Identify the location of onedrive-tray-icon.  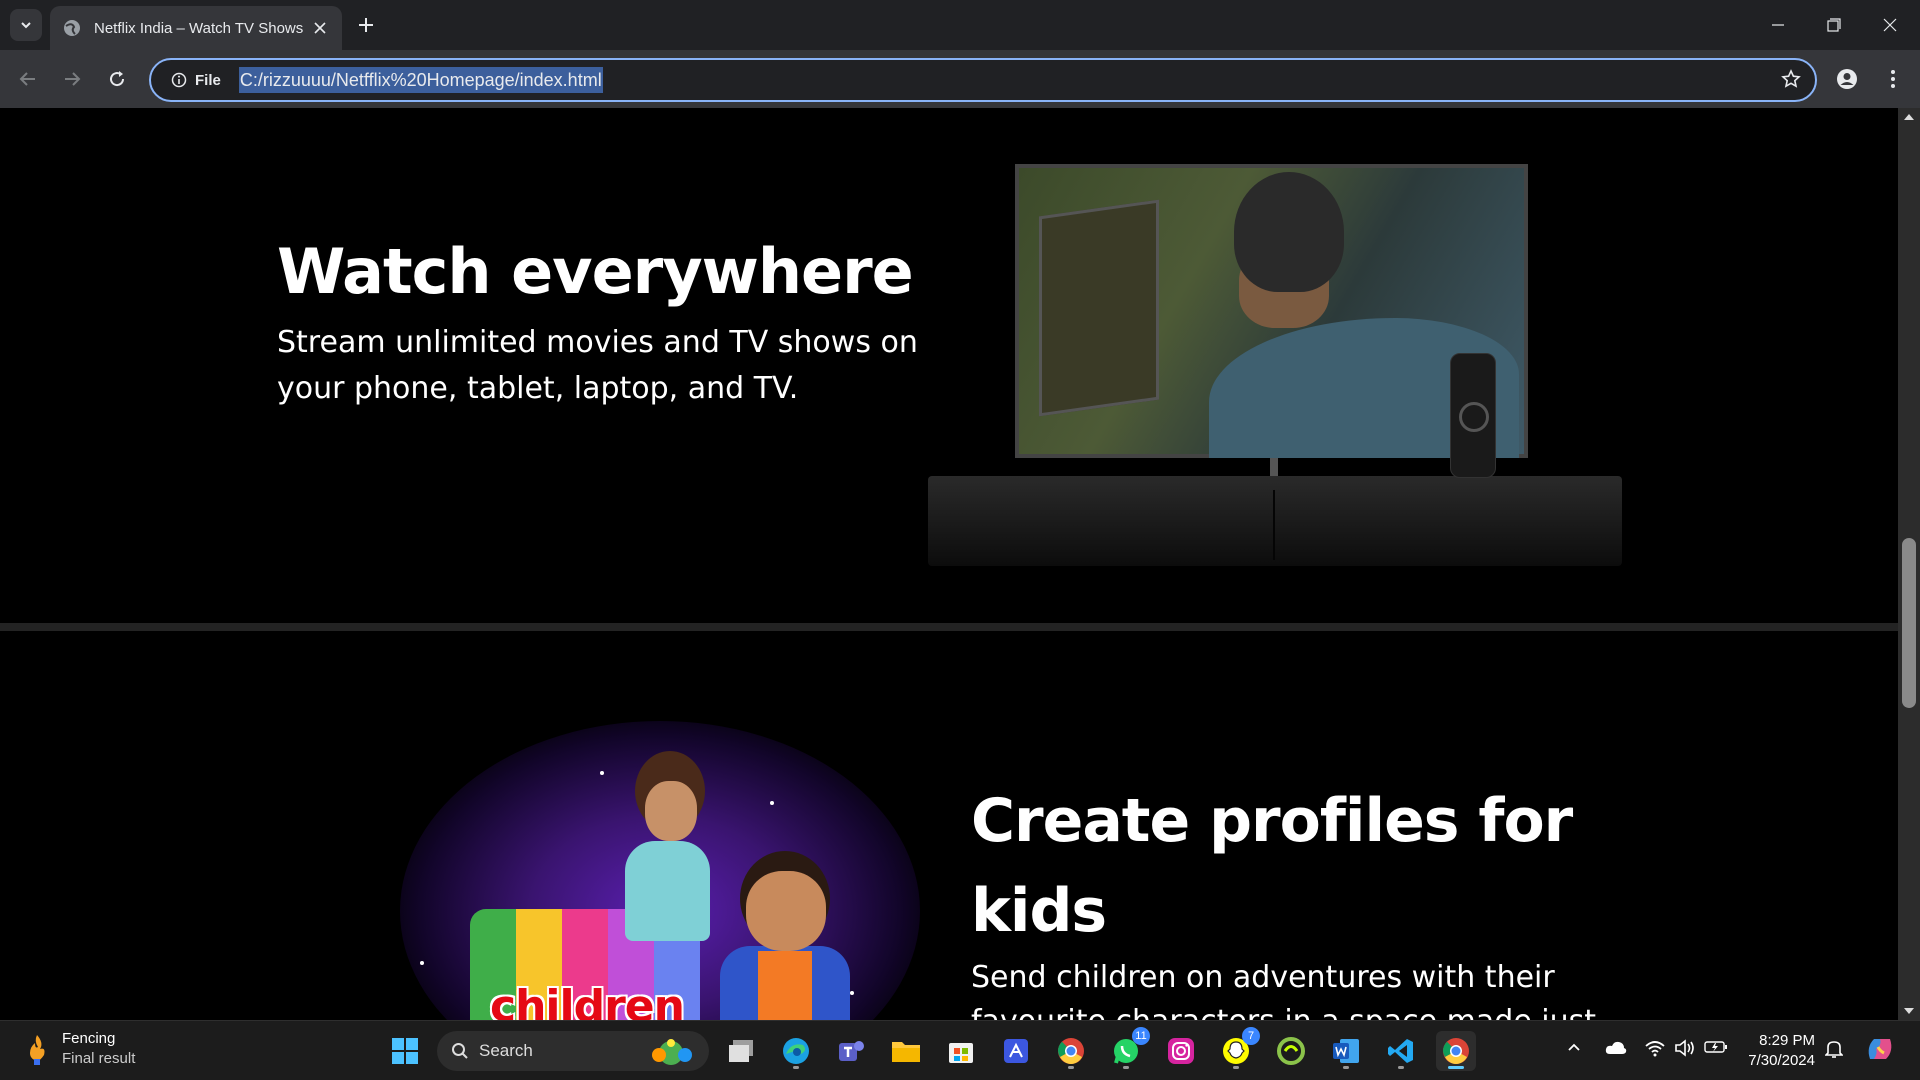
(1616, 1047).